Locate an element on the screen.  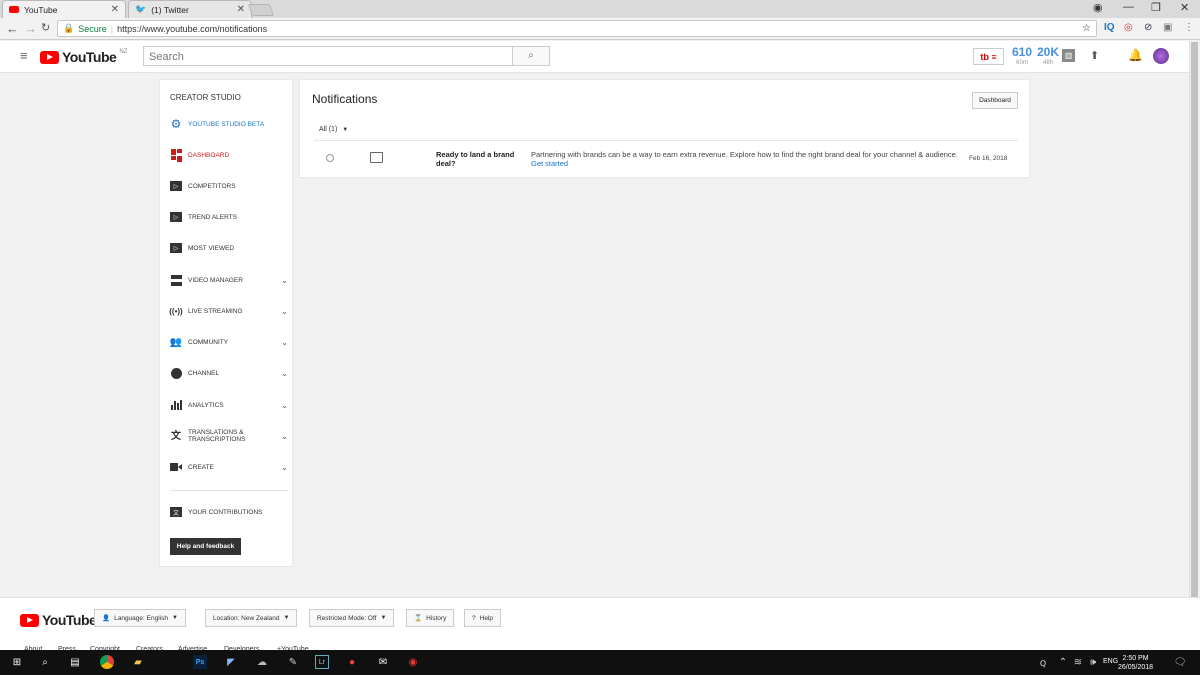
tubebuddy-menu-button: tb ≡ is located at coordinates (988, 56).